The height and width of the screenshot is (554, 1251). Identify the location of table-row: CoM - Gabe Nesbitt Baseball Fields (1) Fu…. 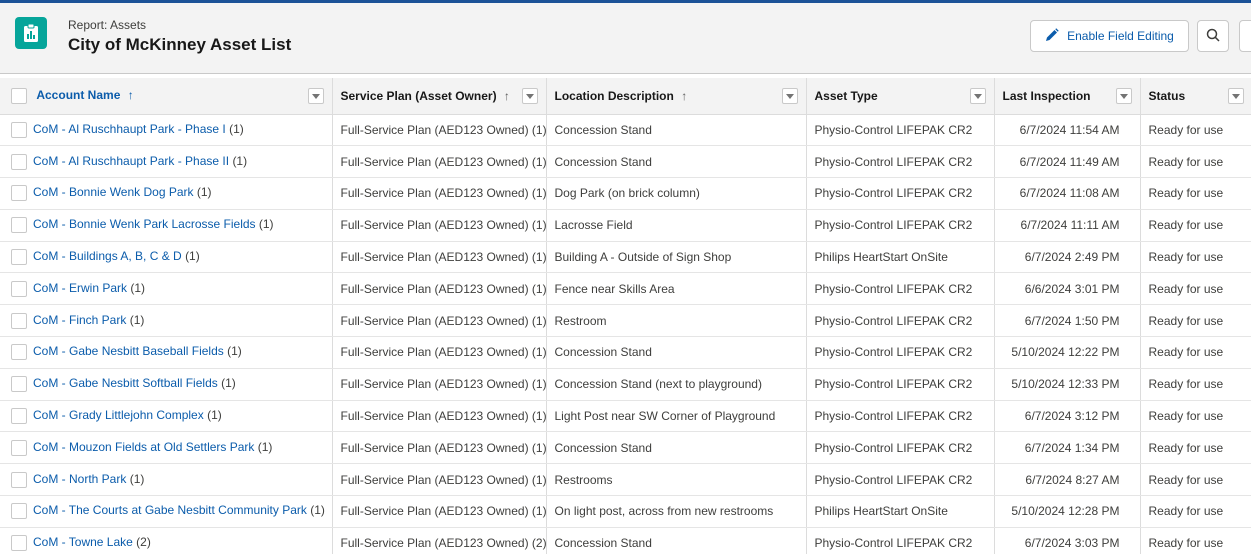
(625, 352).